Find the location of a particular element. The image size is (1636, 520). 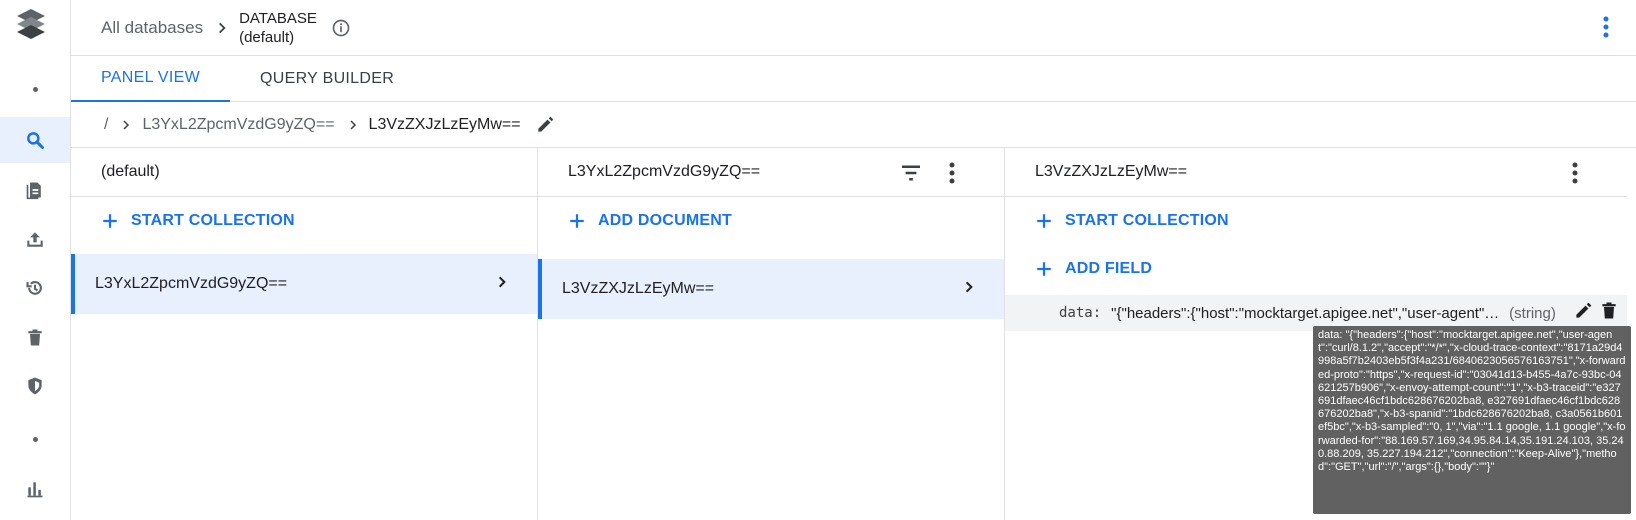

tab-panel-view: PANEL VIEW is located at coordinates (151, 79).